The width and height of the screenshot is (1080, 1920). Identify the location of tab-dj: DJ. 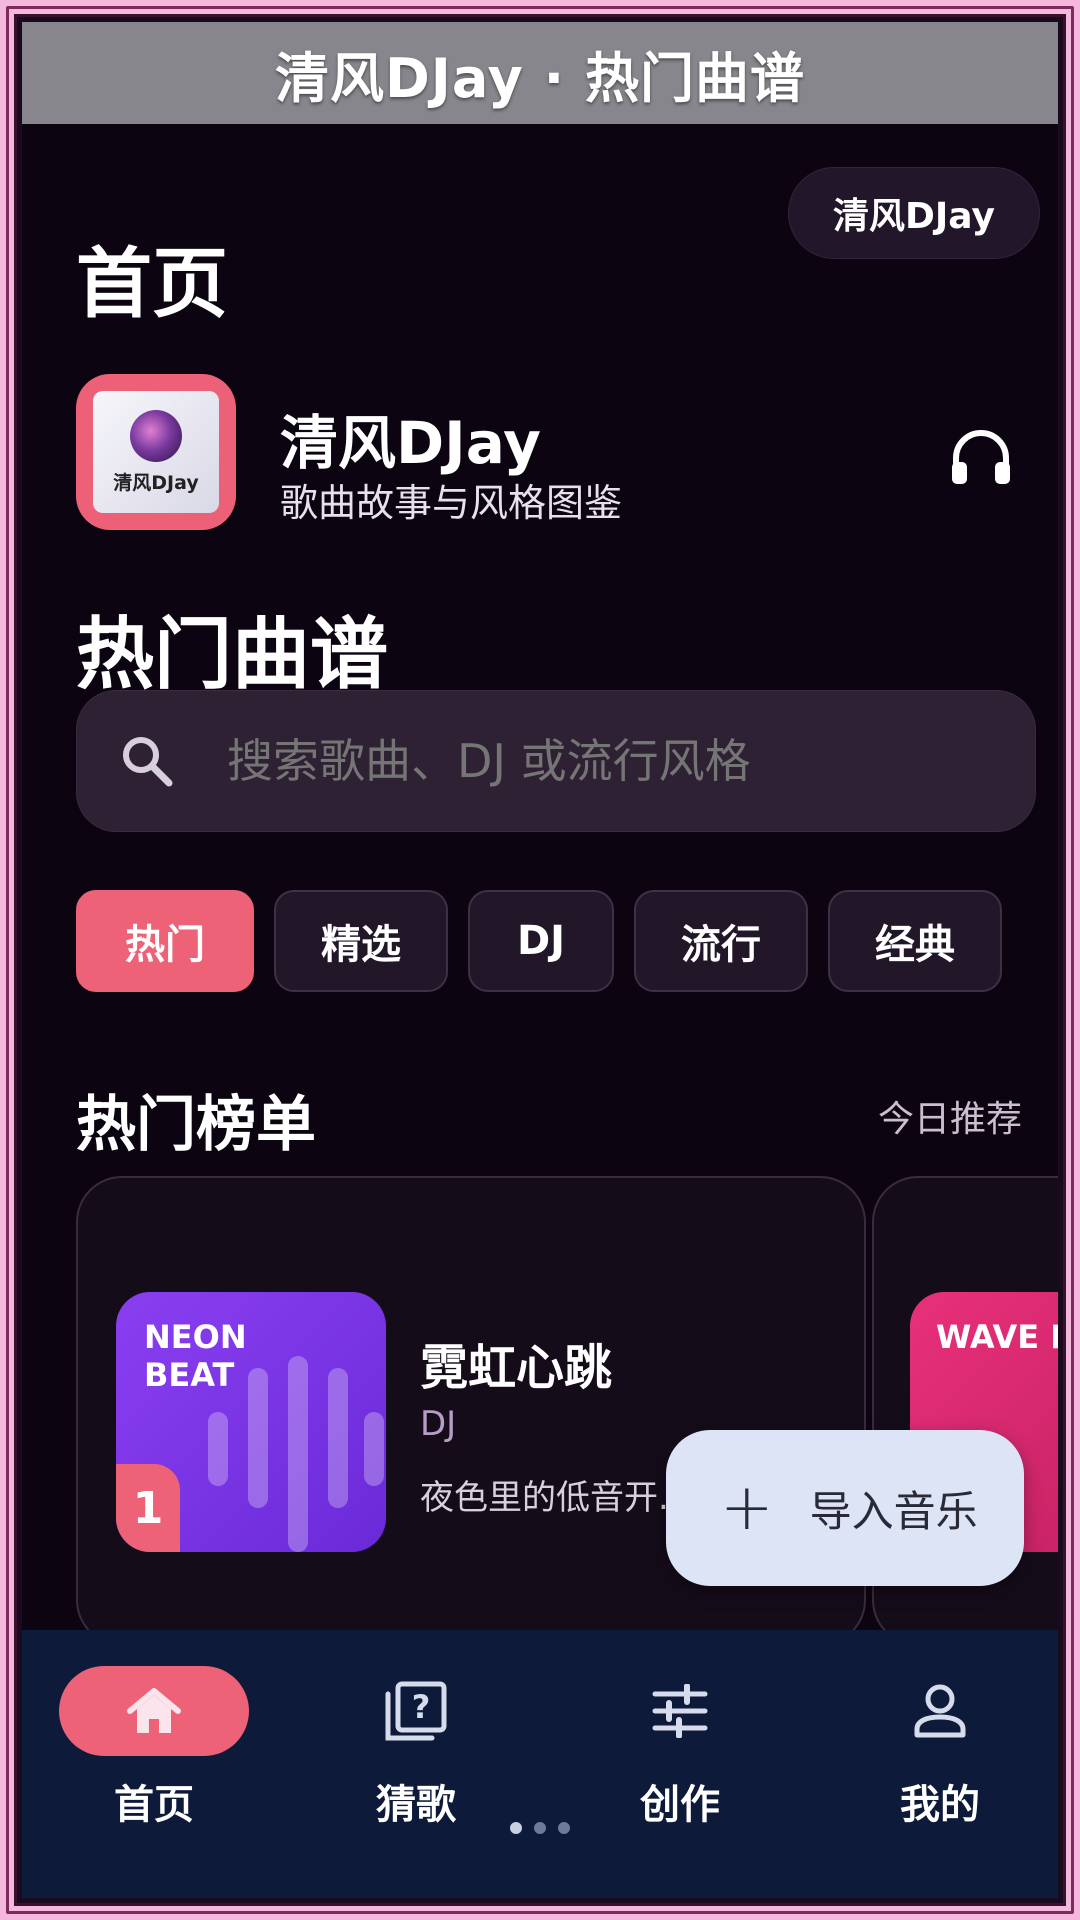
(541, 941).